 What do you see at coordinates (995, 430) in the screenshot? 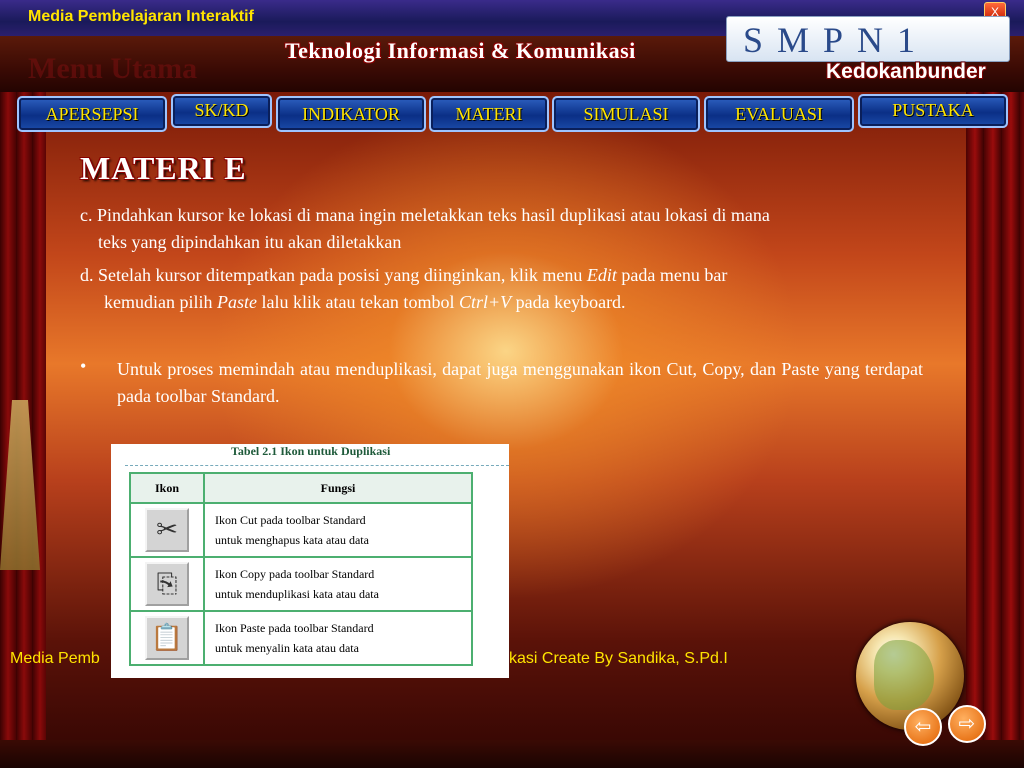
I see `curtain-right` at bounding box center [995, 430].